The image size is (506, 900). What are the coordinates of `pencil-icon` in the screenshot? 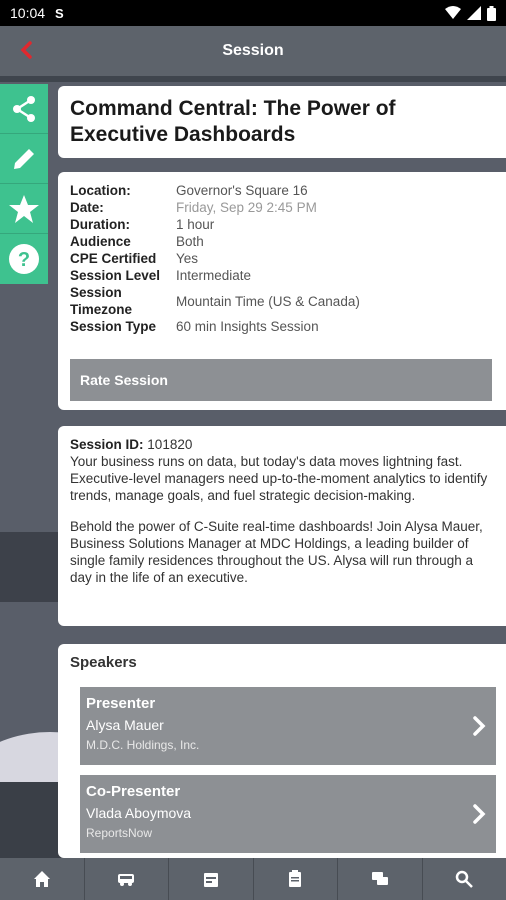 It's located at (24, 158).